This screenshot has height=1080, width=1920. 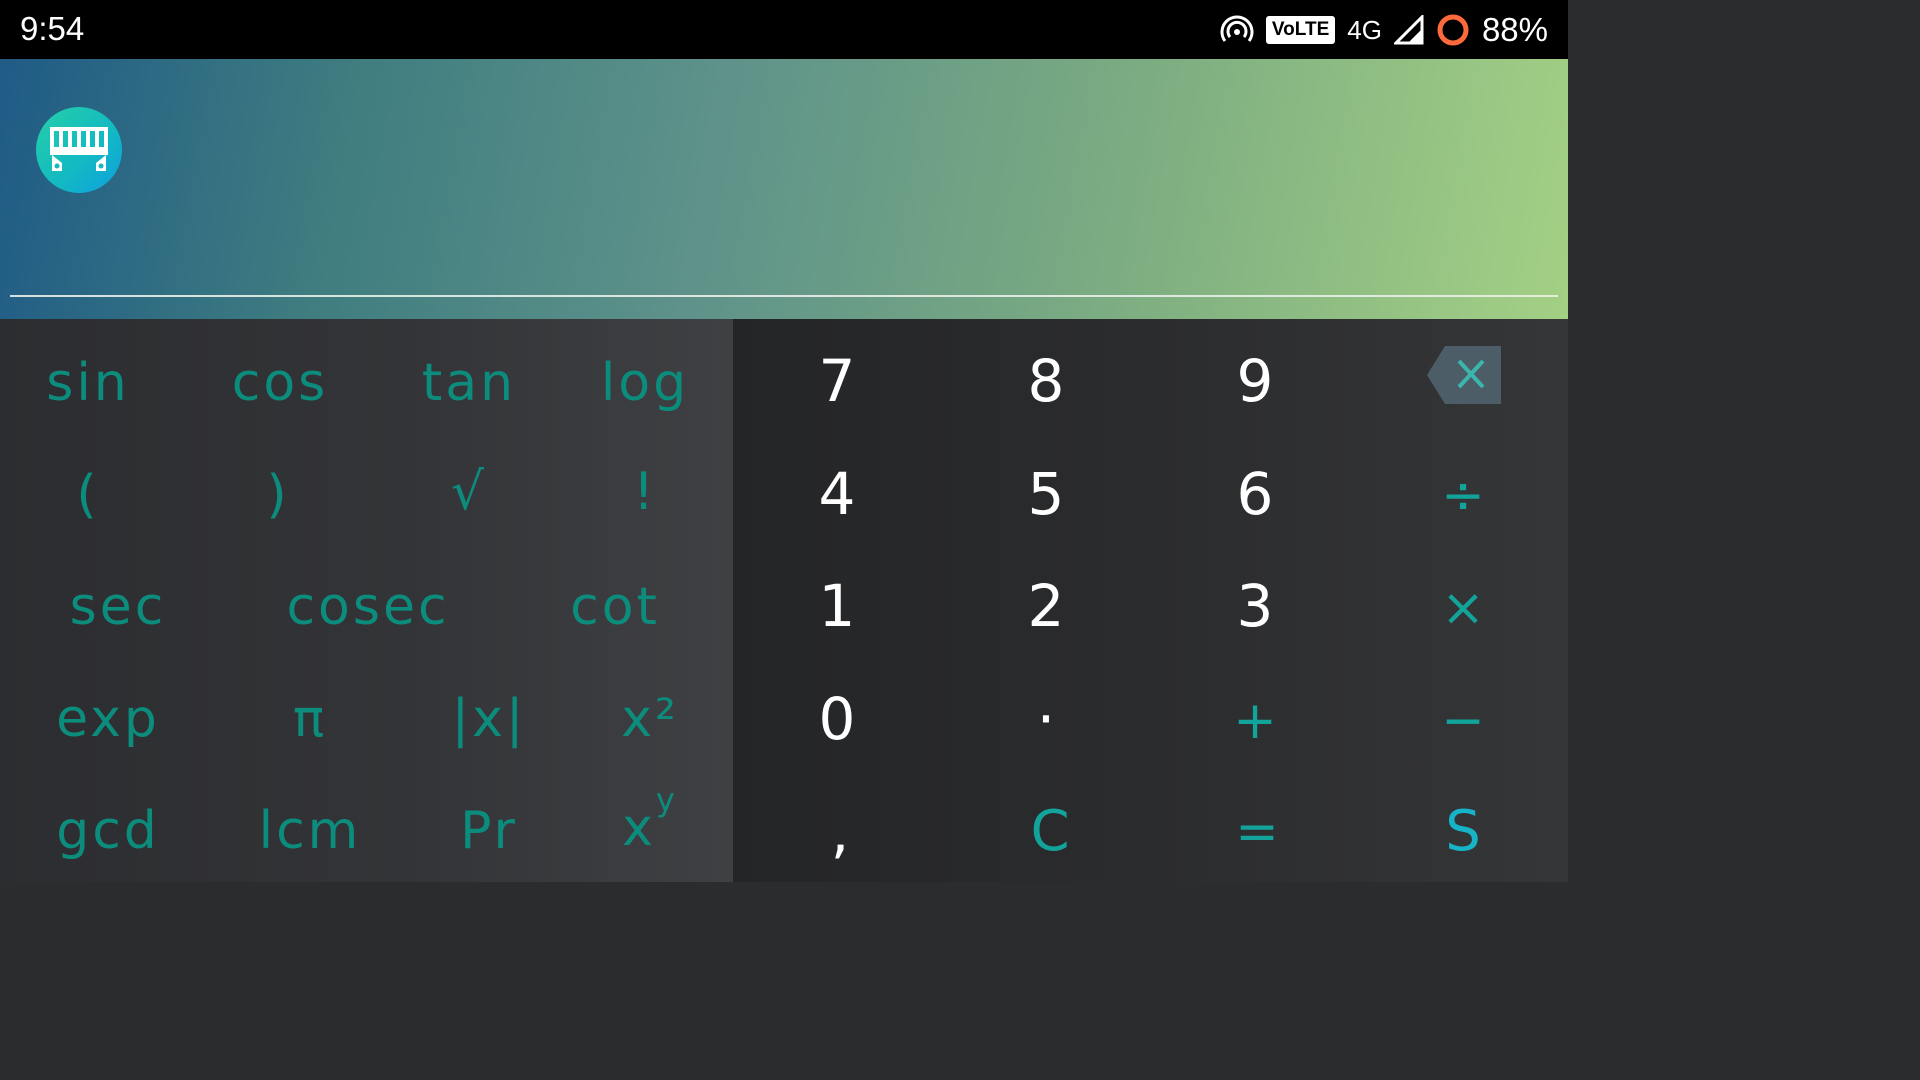 What do you see at coordinates (1049, 832) in the screenshot?
I see `clear-button: C` at bounding box center [1049, 832].